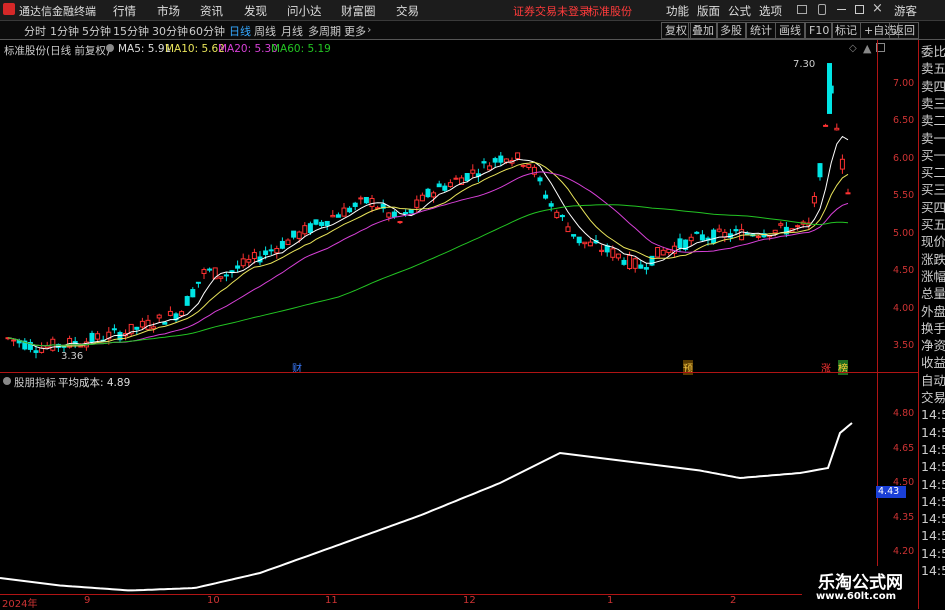 This screenshot has width=945, height=610. I want to click on login-notice: 证券交易未登录, so click(551, 11).